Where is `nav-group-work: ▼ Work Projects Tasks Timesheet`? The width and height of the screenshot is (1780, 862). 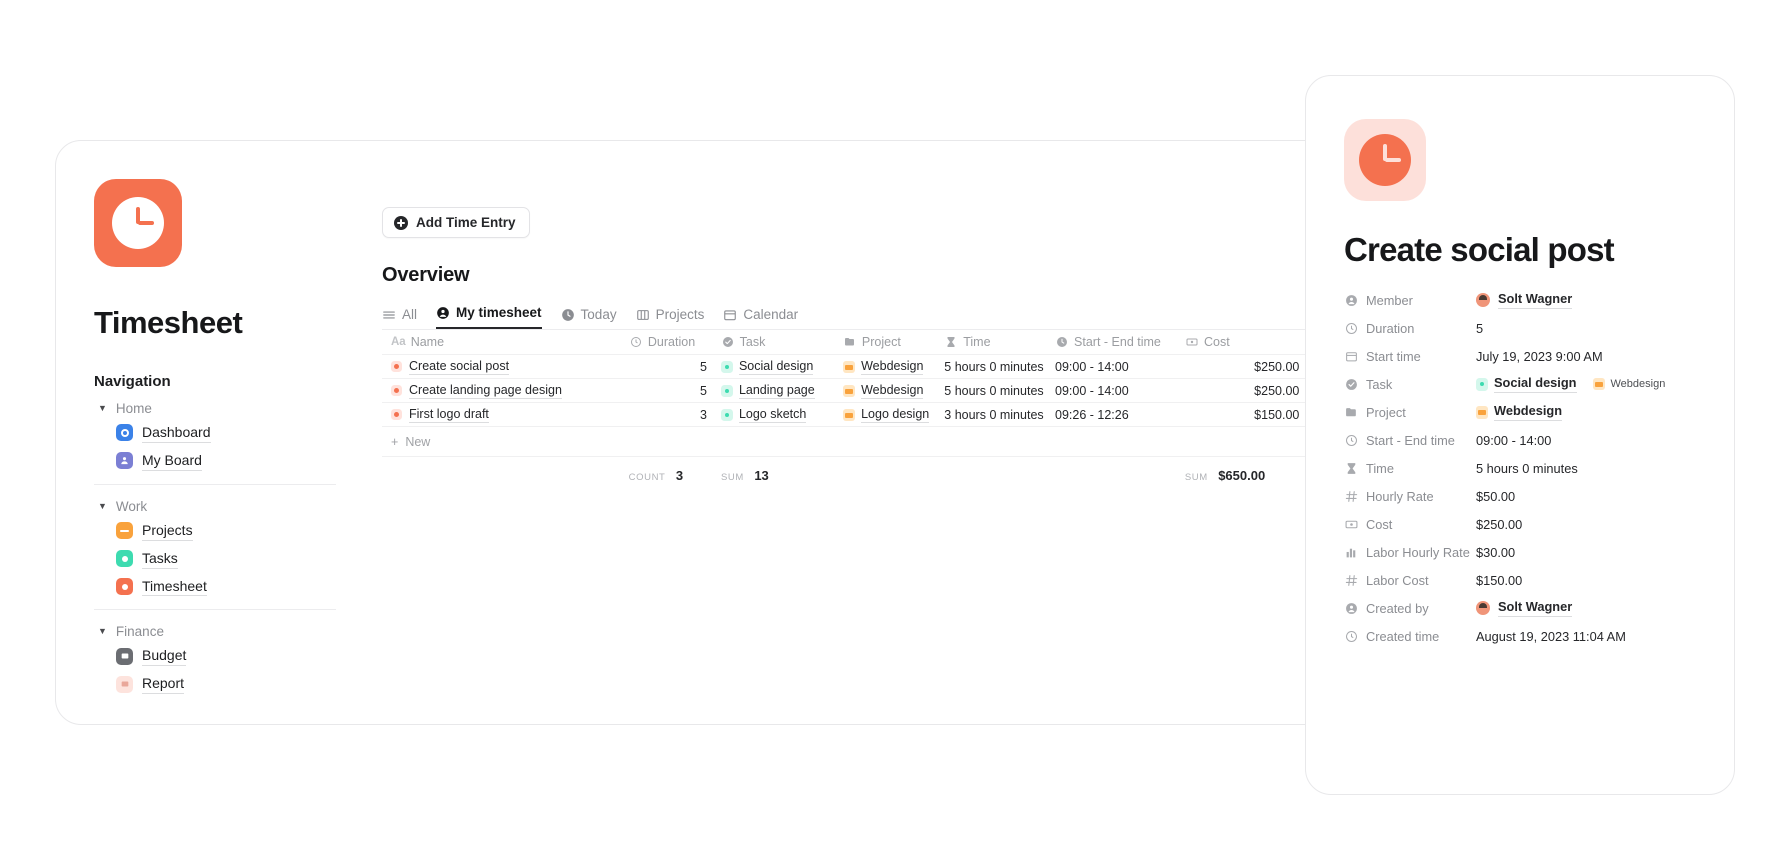
nav-group-work: ▼ Work Projects Tasks Timesheet is located at coordinates (215, 546).